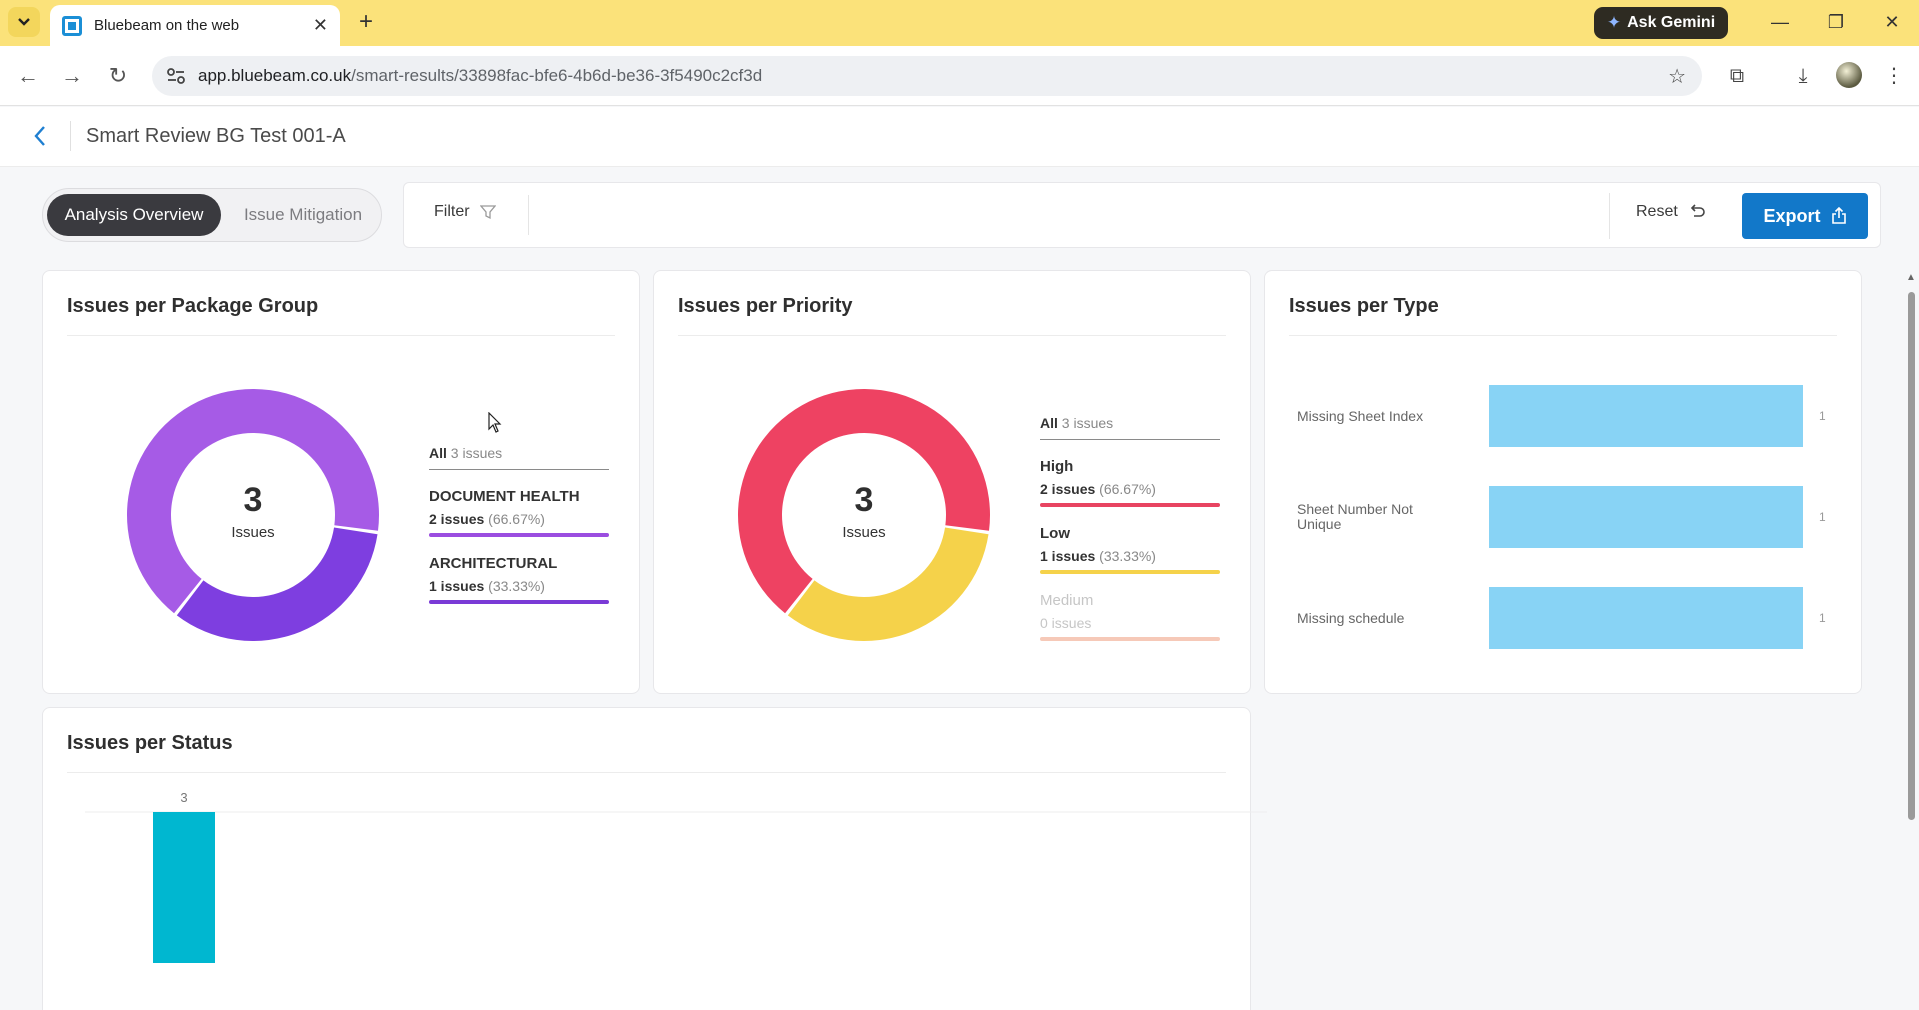 This screenshot has width=1919, height=1010. I want to click on reset-button: Reset, so click(1671, 212).